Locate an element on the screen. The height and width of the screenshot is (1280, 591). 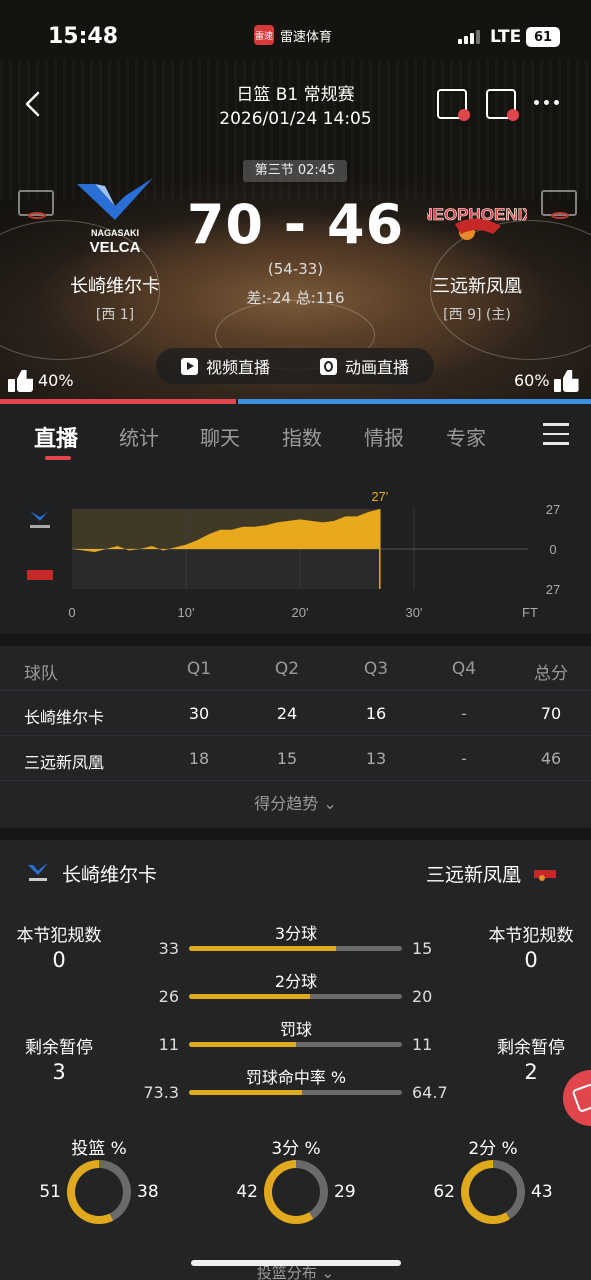
home-indicator is located at coordinates (296, 1263).